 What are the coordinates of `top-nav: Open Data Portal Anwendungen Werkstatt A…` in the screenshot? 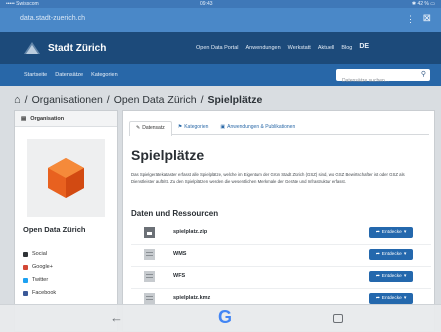 It's located at (282, 47).